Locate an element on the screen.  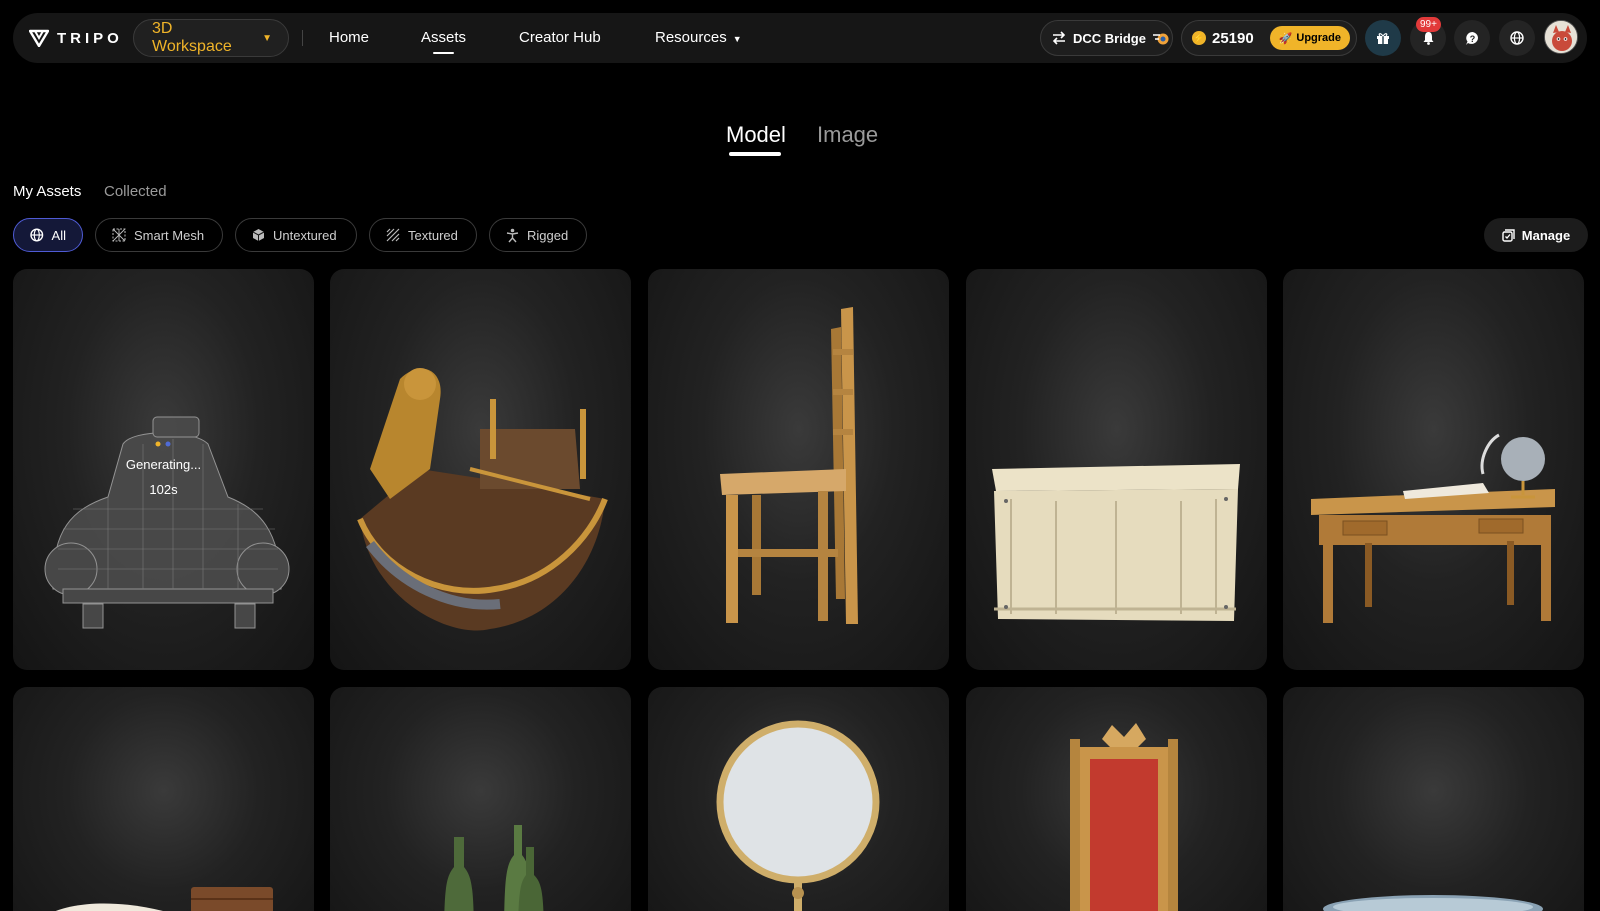
dcc-bridge-label: DCC Bridge is located at coordinates (1109, 38).